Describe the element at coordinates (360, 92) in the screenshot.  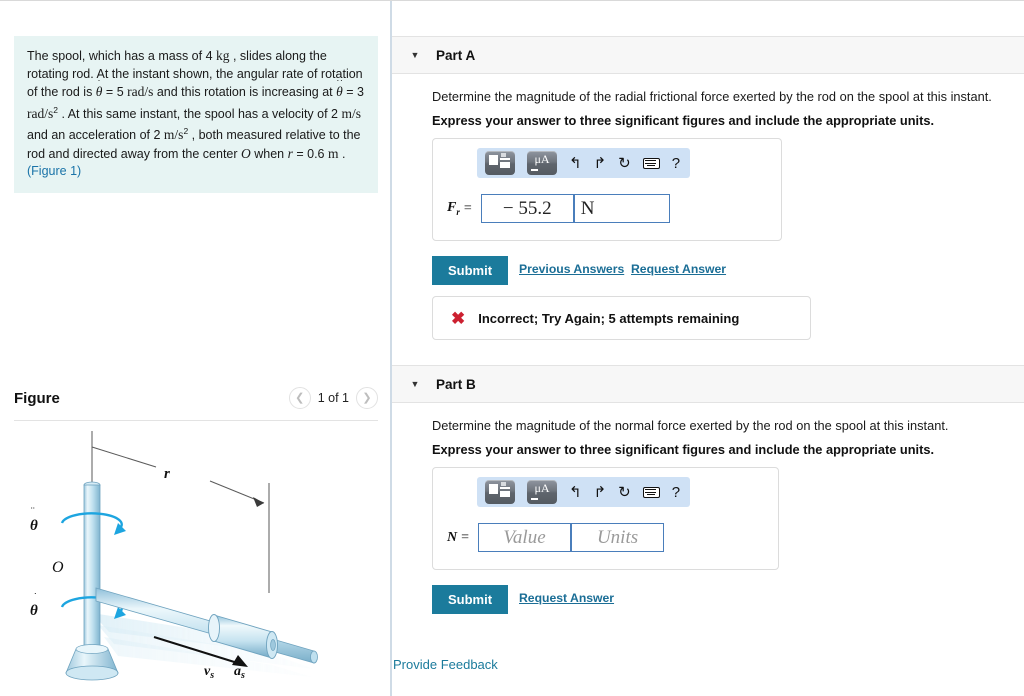
I see `theta-ddot-value: 3` at that location.